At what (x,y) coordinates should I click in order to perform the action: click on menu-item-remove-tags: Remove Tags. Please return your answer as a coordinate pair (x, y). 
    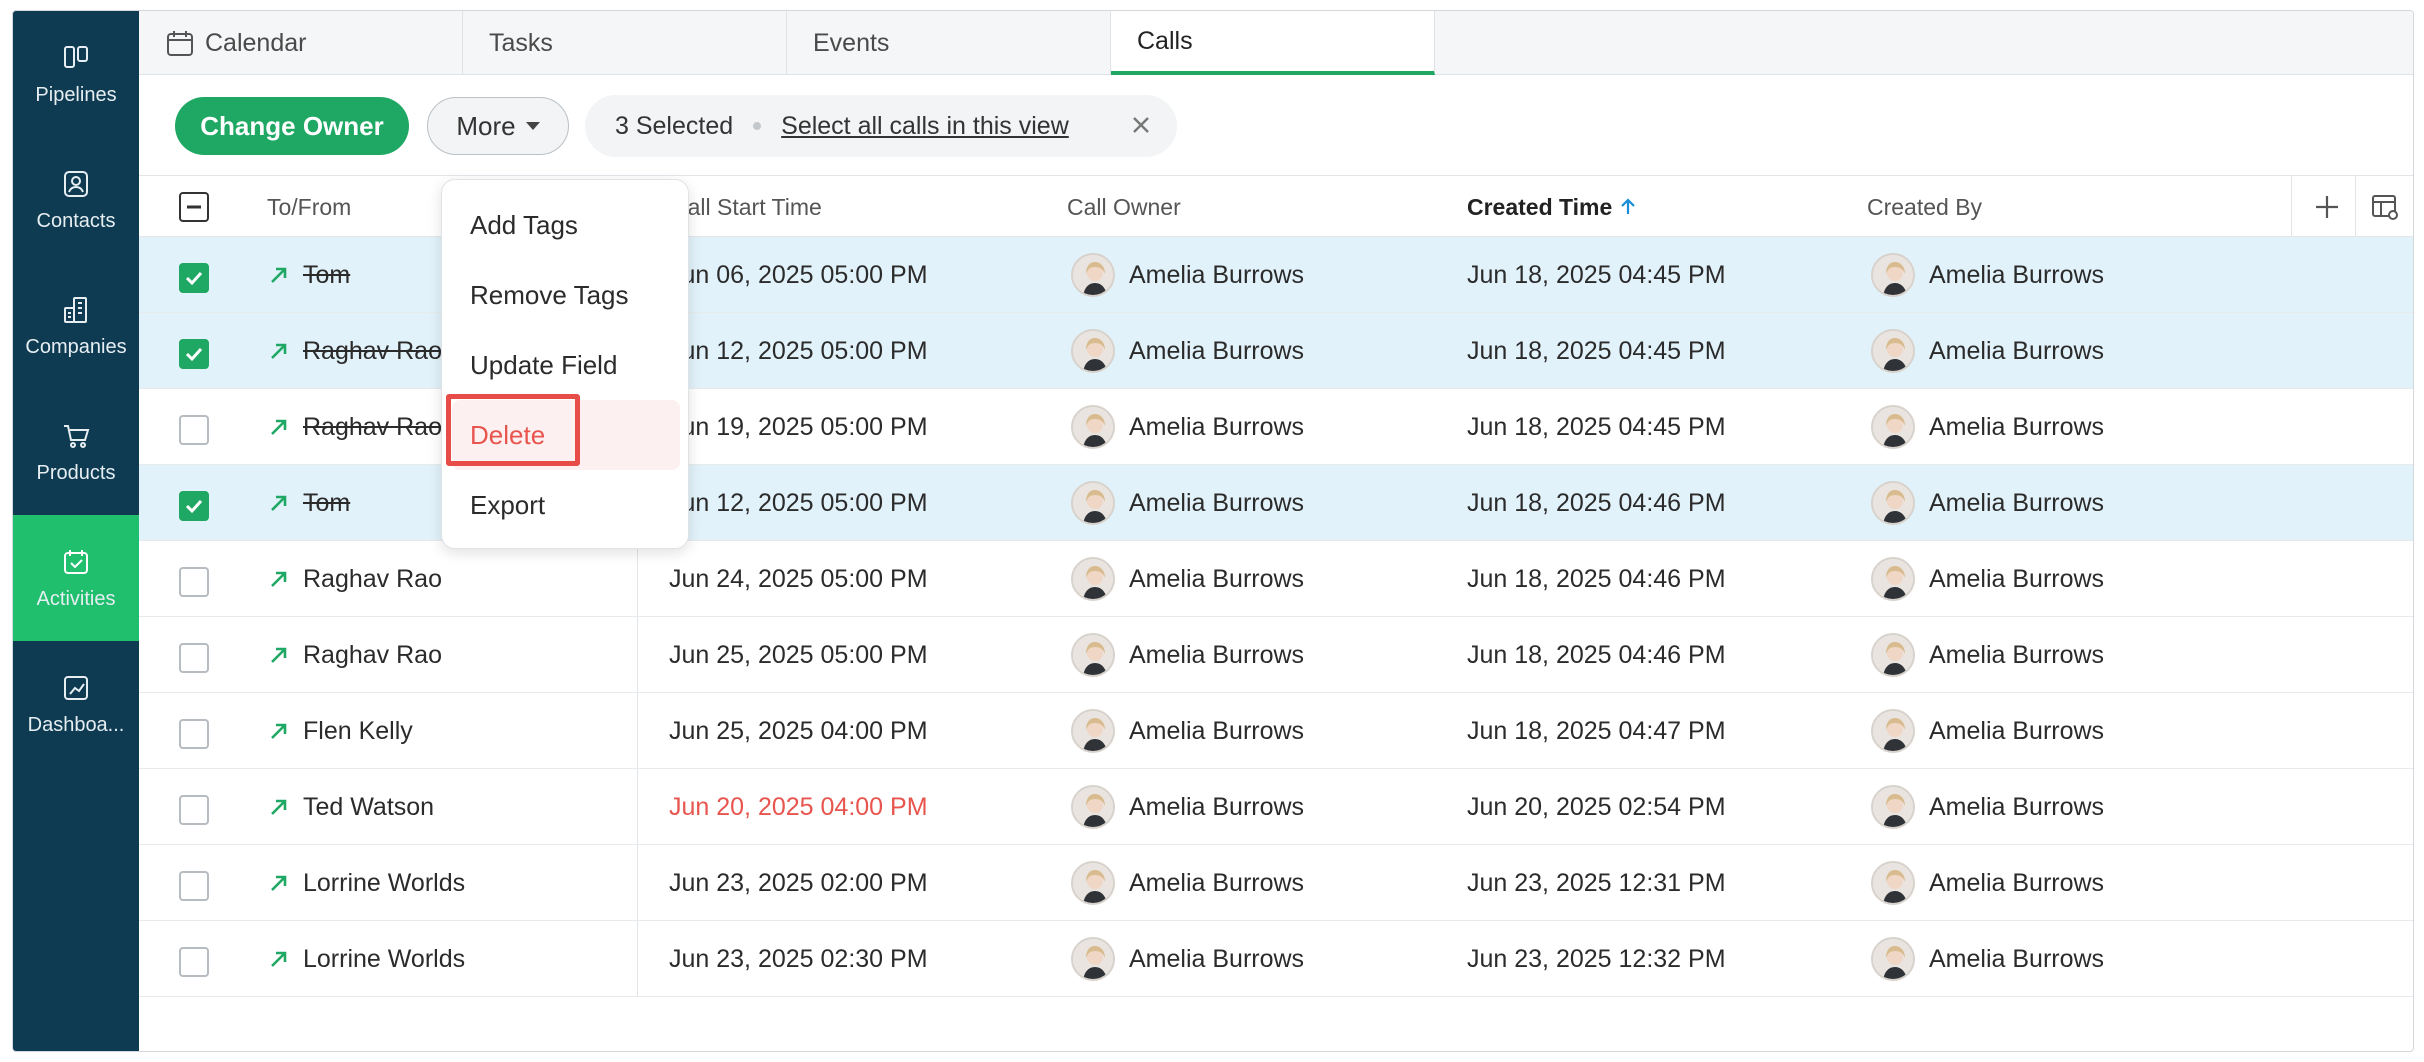
    Looking at the image, I should click on (566, 295).